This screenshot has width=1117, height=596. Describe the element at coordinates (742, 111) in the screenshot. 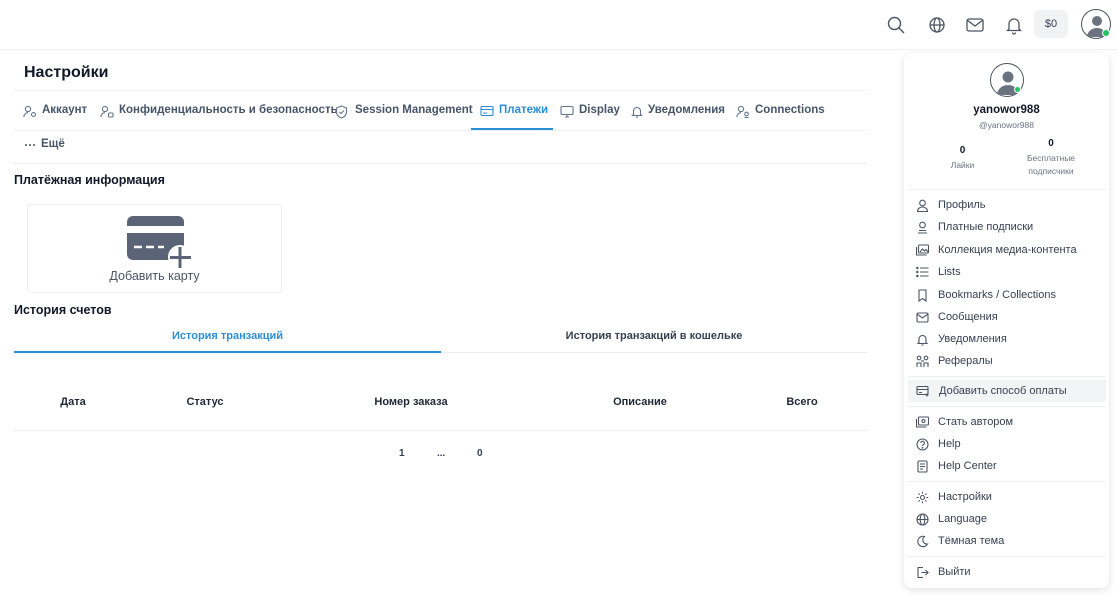

I see `users-icon` at that location.